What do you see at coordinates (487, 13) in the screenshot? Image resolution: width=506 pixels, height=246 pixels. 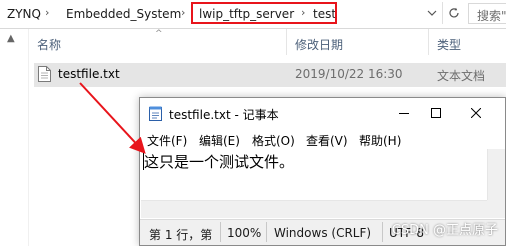 I see `search-input: 搜索"` at bounding box center [487, 13].